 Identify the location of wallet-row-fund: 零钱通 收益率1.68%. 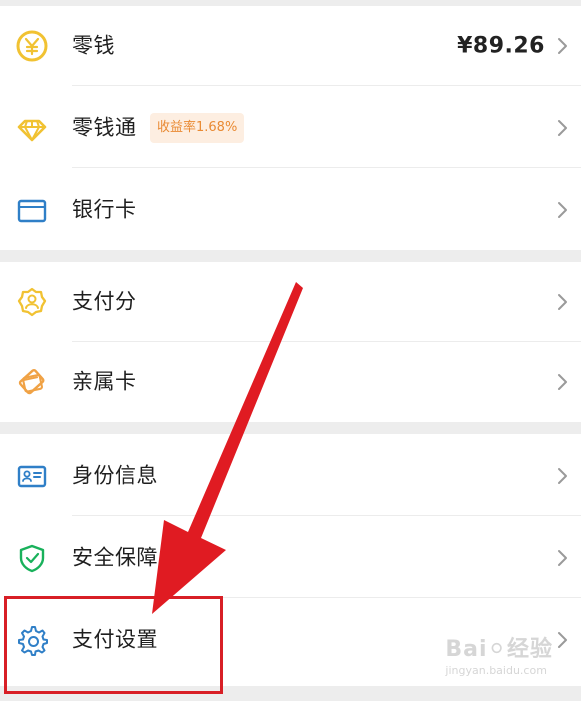
(290, 128).